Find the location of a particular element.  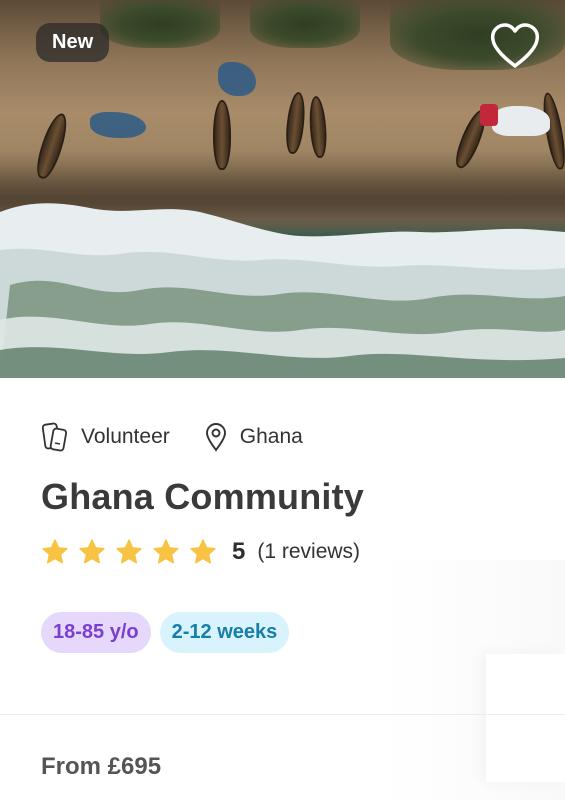

rating-row: 5 (1 reviews) is located at coordinates (282, 552).